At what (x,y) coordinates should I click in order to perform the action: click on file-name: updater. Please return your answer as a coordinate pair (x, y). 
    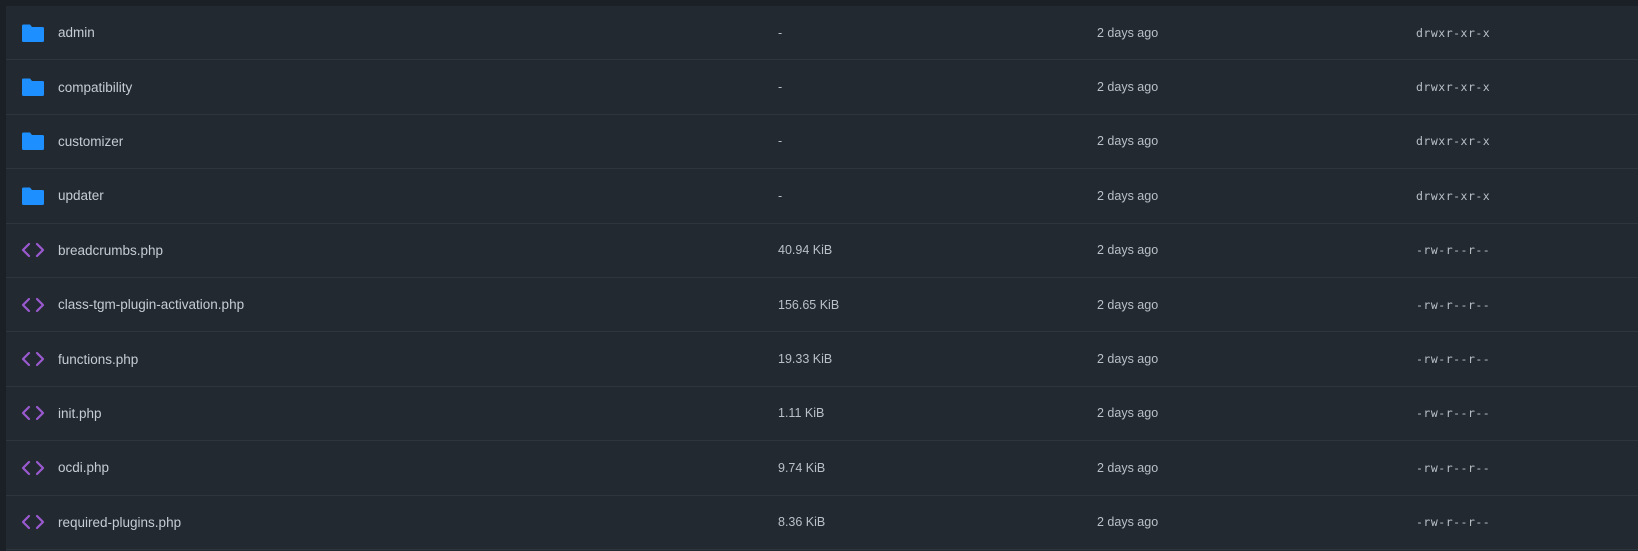
    Looking at the image, I should click on (81, 195).